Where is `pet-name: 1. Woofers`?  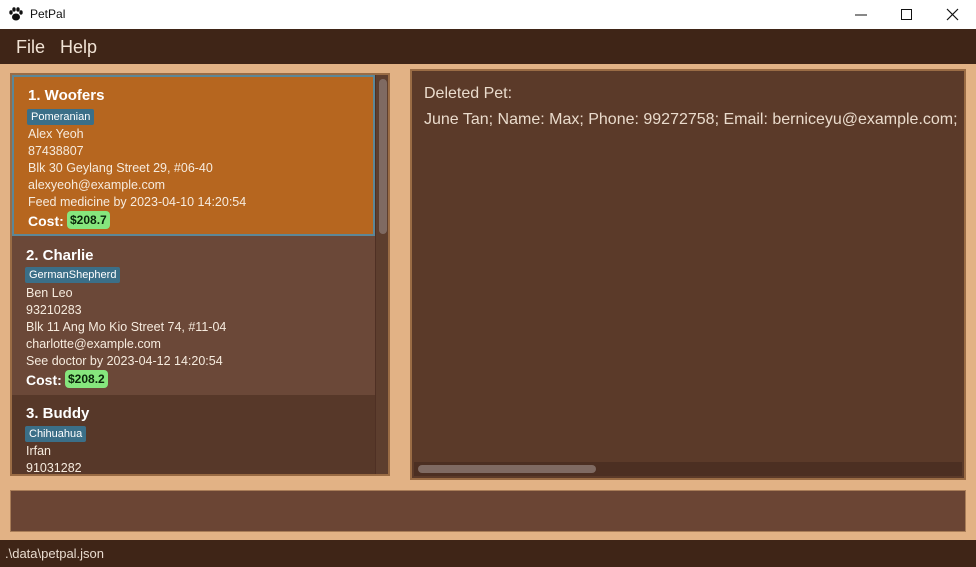
pet-name: 1. Woofers is located at coordinates (66, 95).